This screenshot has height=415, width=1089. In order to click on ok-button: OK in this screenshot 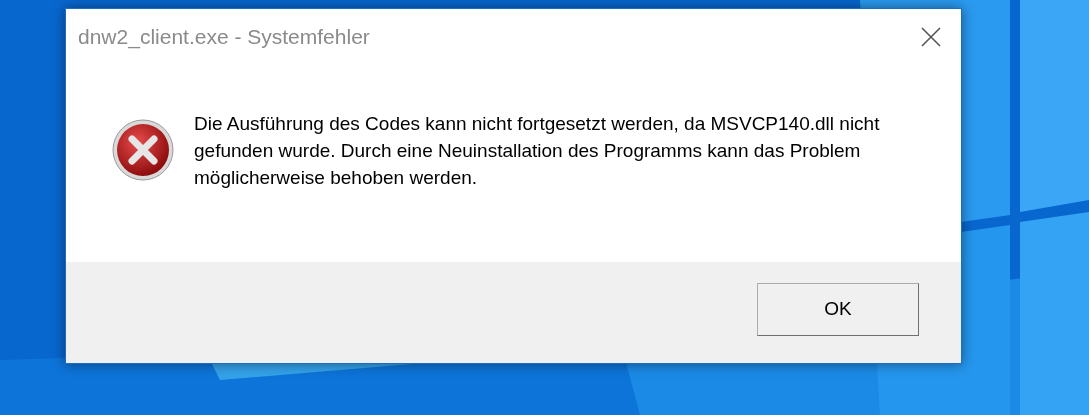, I will do `click(838, 309)`.